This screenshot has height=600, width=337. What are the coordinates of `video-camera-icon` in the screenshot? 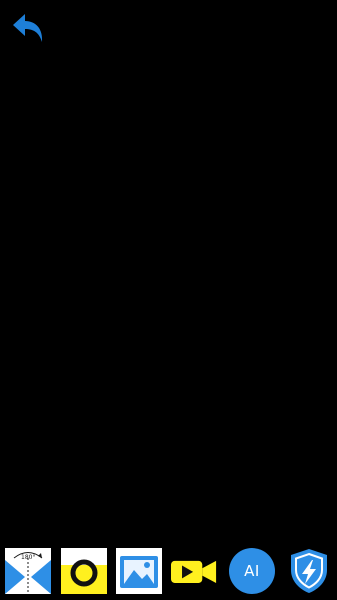 It's located at (194, 571).